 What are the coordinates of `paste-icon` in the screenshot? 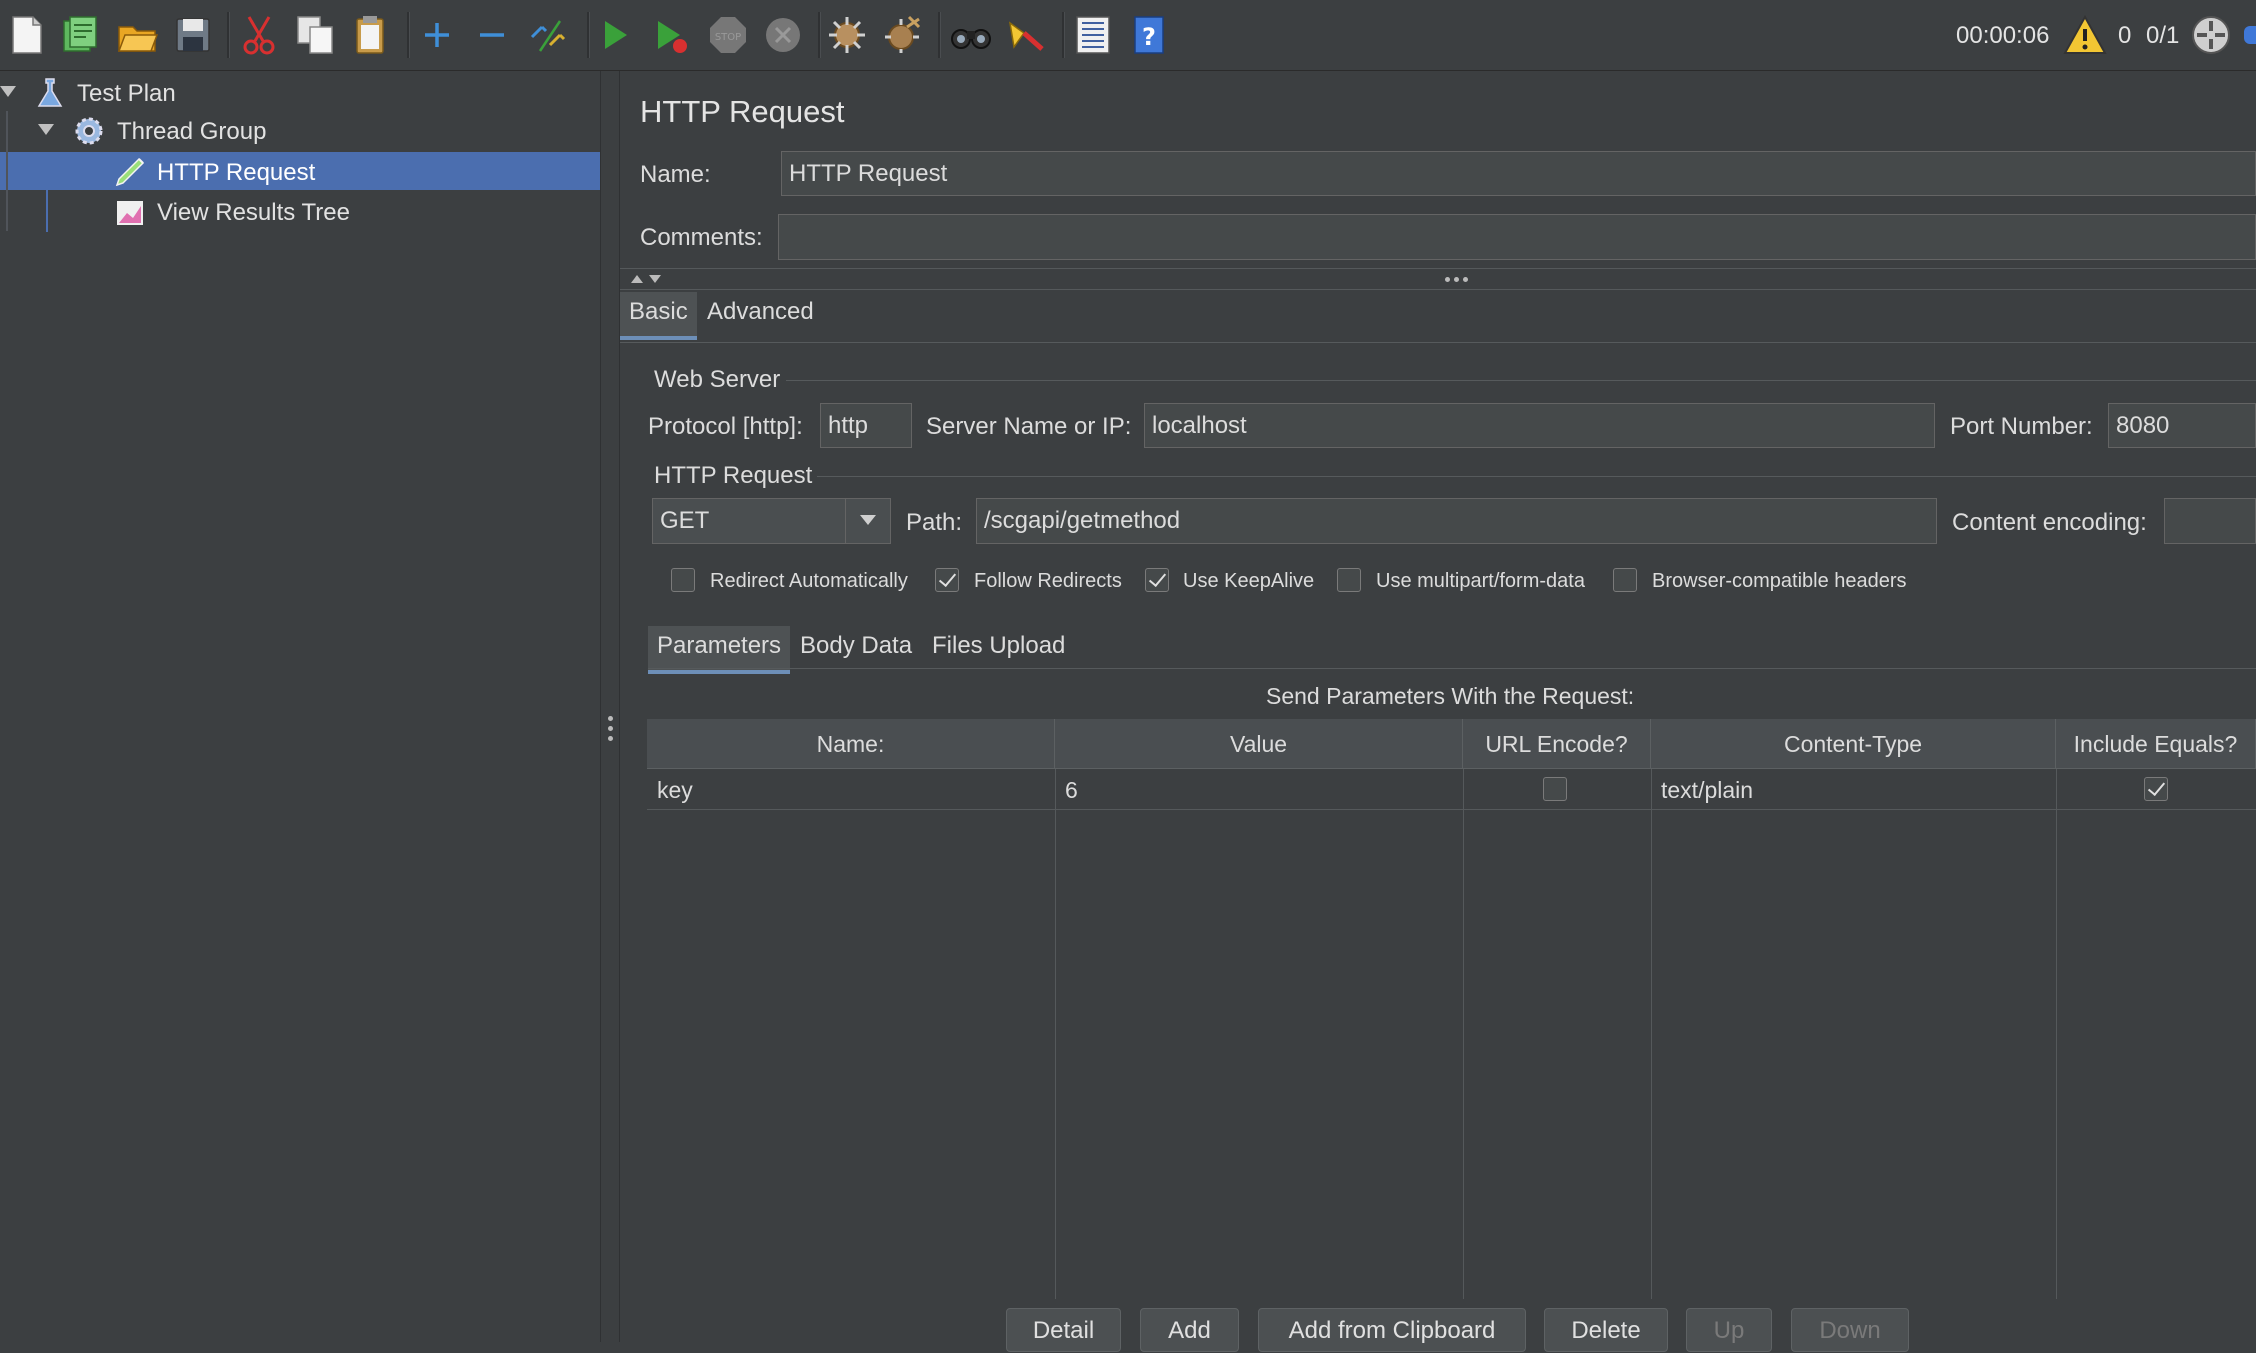 It's located at (370, 35).